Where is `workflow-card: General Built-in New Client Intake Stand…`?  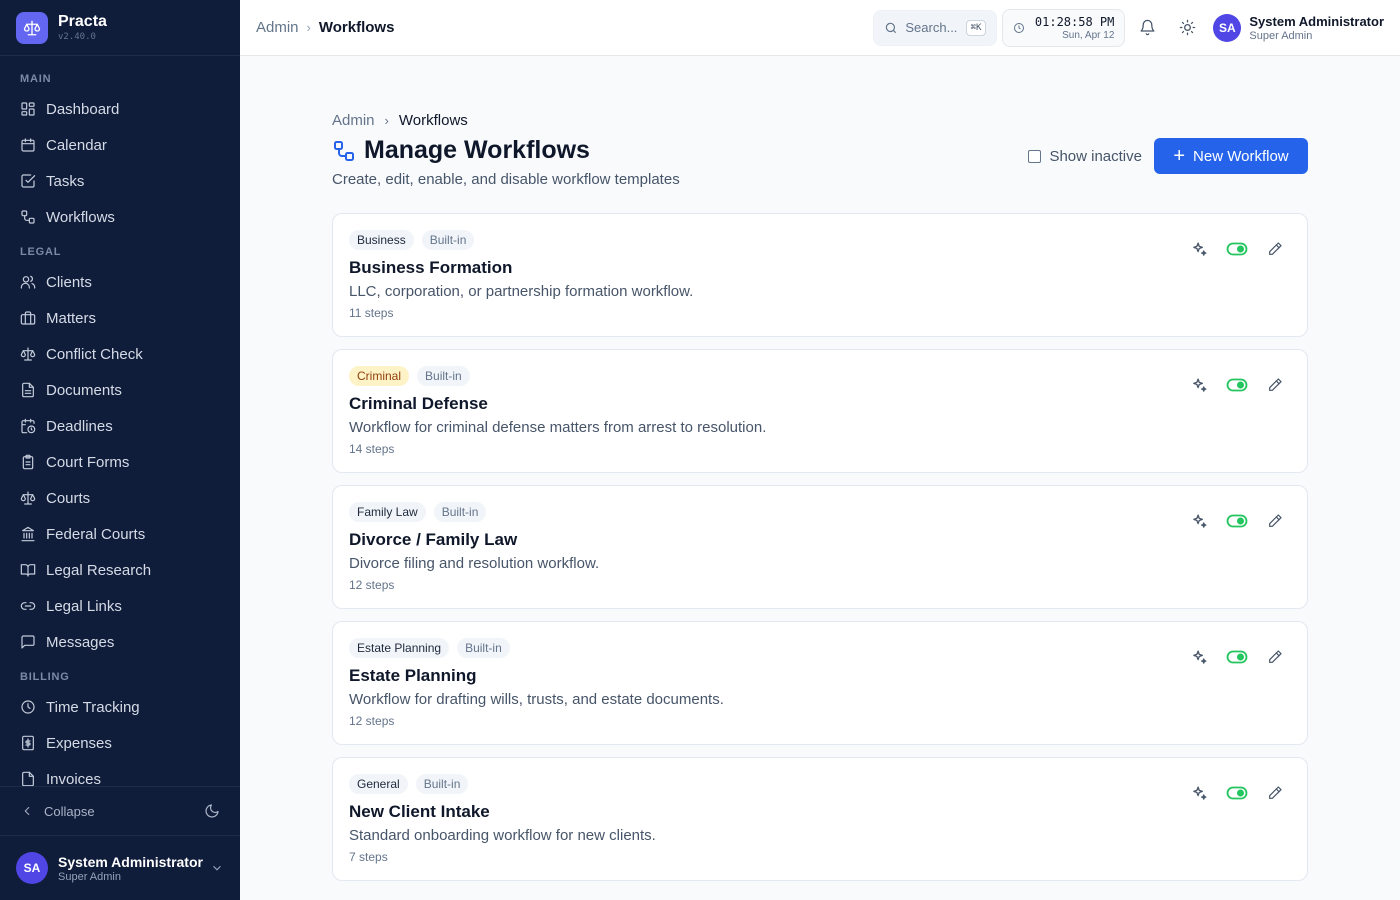 workflow-card: General Built-in New Client Intake Stand… is located at coordinates (820, 819).